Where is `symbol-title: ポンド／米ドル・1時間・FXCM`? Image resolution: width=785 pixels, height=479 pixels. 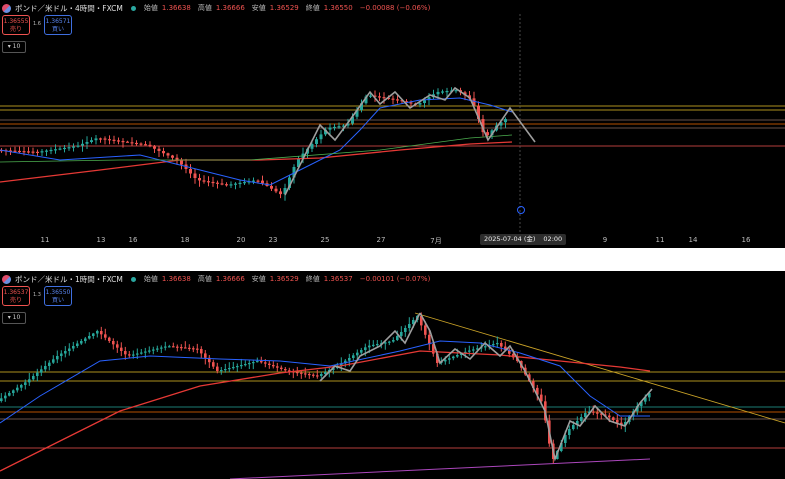 symbol-title: ポンド／米ドル・1時間・FXCM is located at coordinates (69, 279).